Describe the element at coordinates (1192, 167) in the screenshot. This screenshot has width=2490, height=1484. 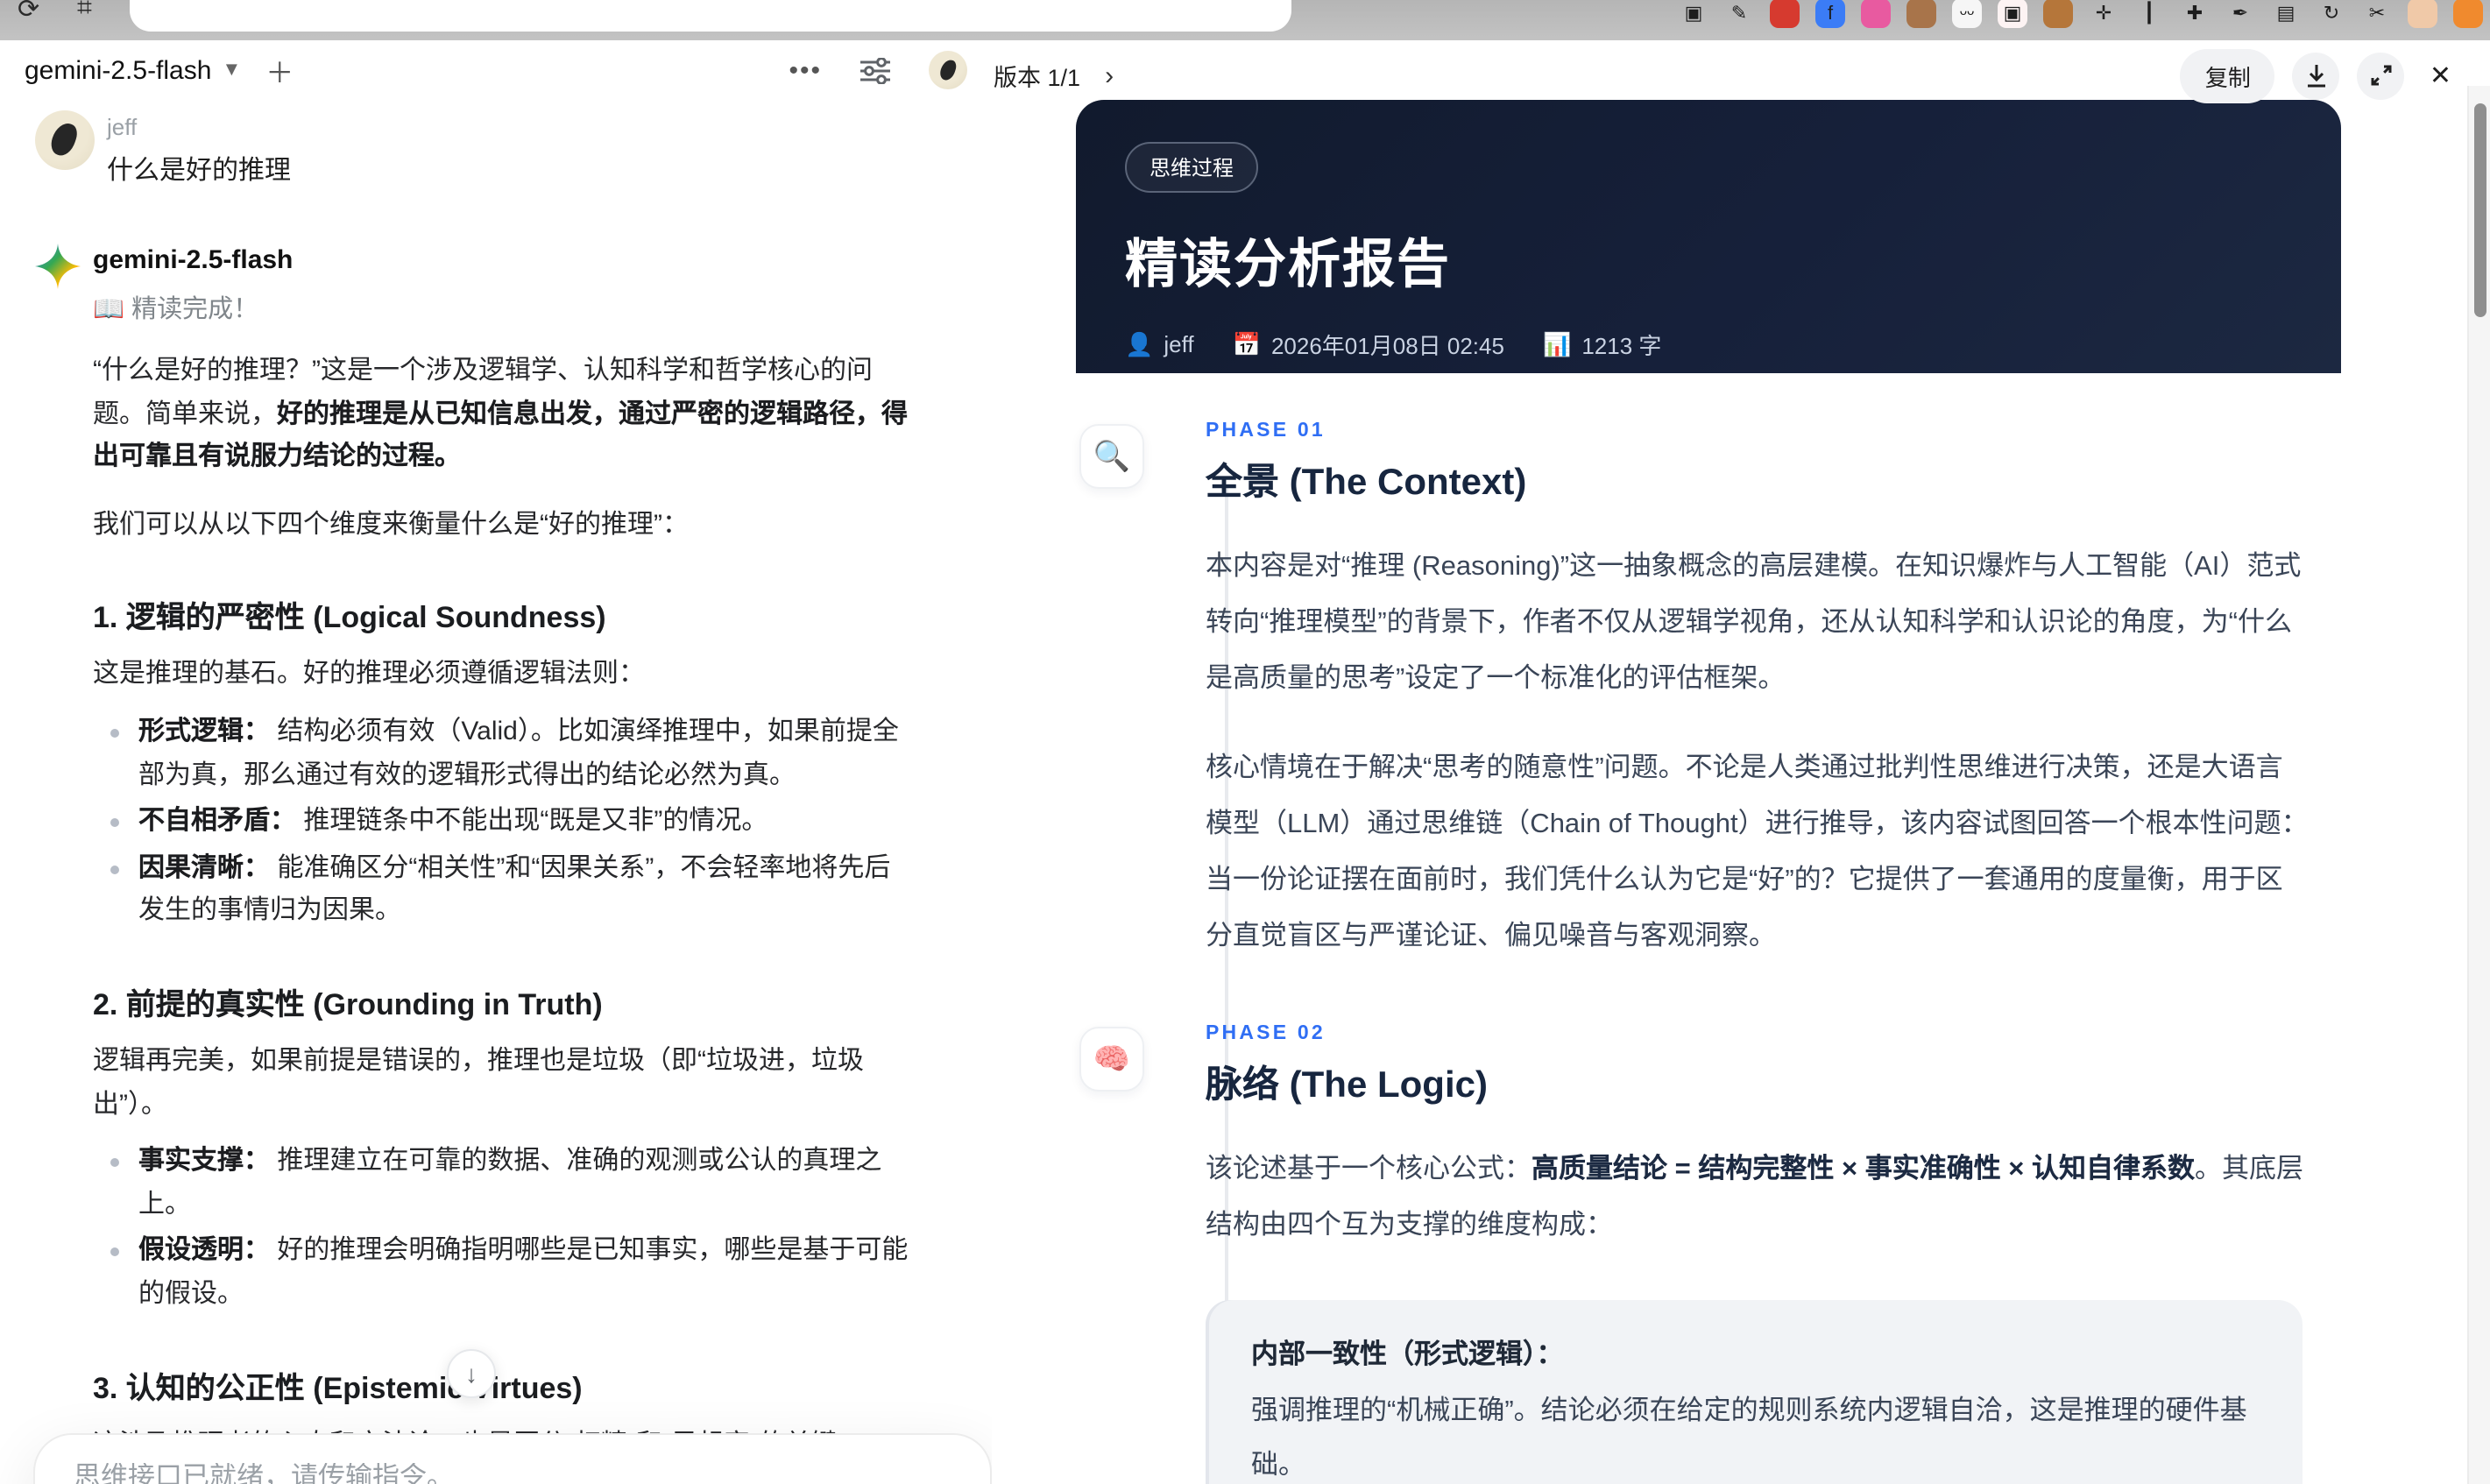
I see `thought-process-badge: 思维过程` at that location.